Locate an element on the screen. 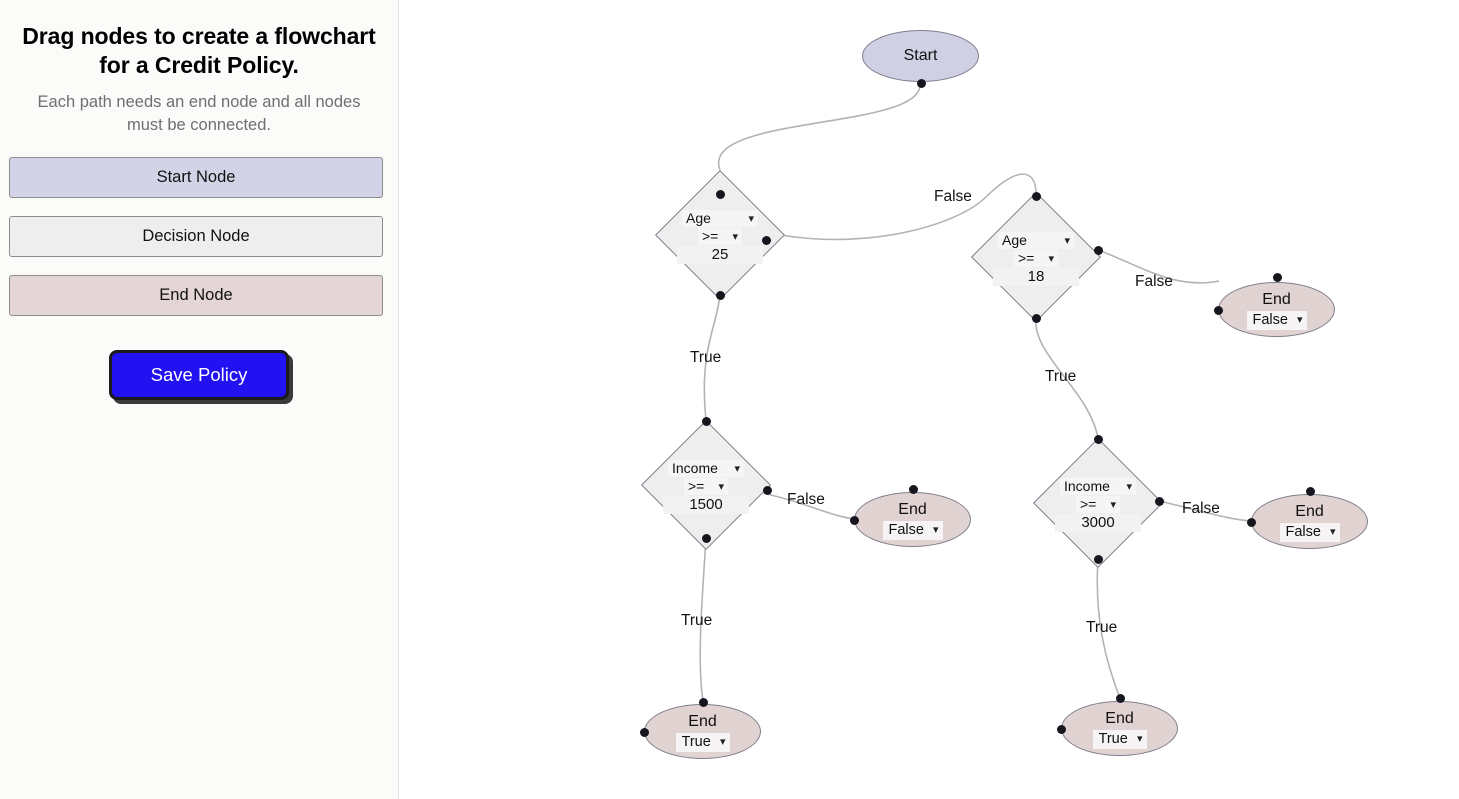 This screenshot has height=799, width=1459. edge-label-age18-false: False is located at coordinates (1154, 281).